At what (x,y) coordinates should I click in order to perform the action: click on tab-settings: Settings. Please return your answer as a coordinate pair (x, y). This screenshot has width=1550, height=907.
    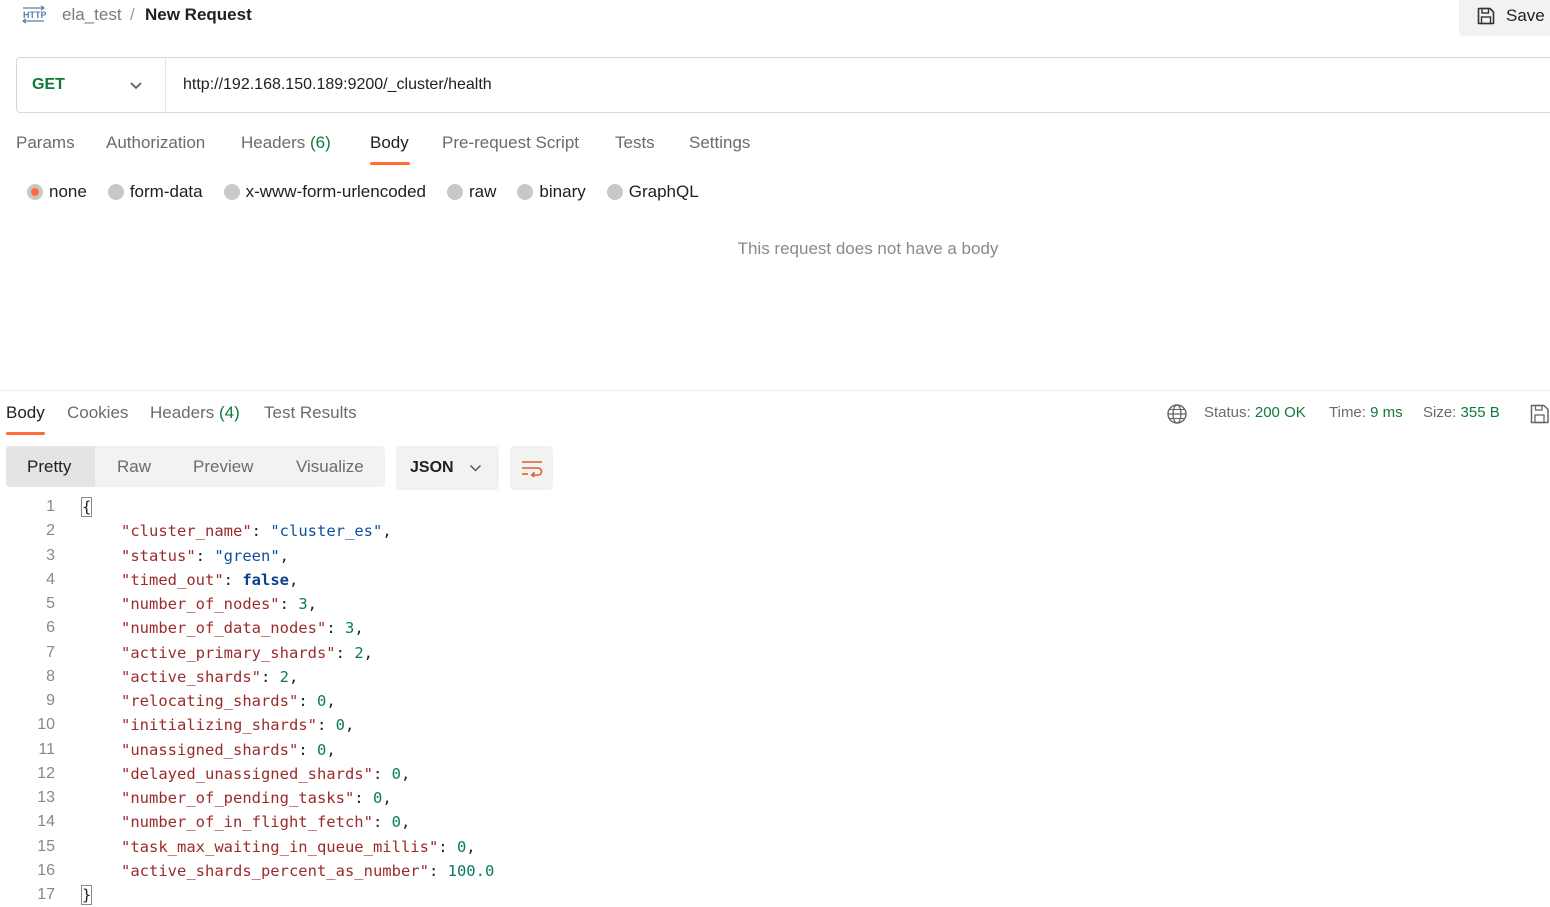
    Looking at the image, I should click on (719, 143).